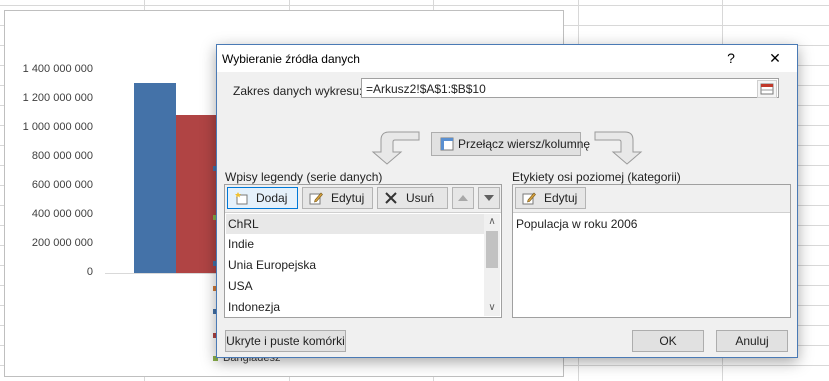 Image resolution: width=829 pixels, height=381 pixels. What do you see at coordinates (62, 214) in the screenshot?
I see `y-tick-label: 400 000 000` at bounding box center [62, 214].